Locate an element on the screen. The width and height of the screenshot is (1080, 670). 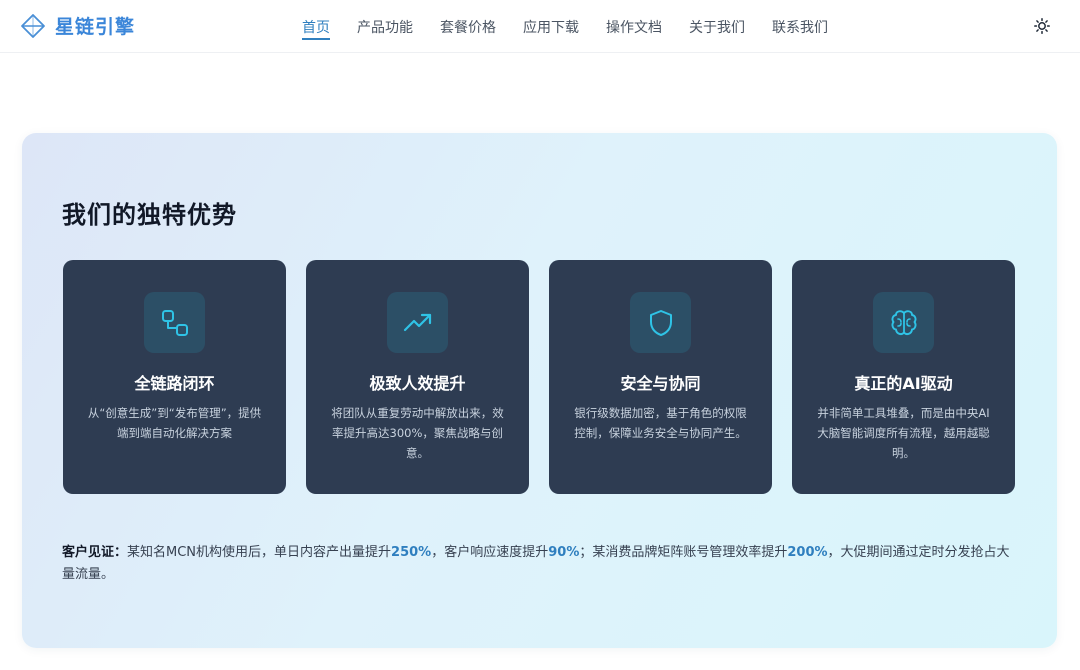
card-title: 安全与协同 is located at coordinates (660, 383).